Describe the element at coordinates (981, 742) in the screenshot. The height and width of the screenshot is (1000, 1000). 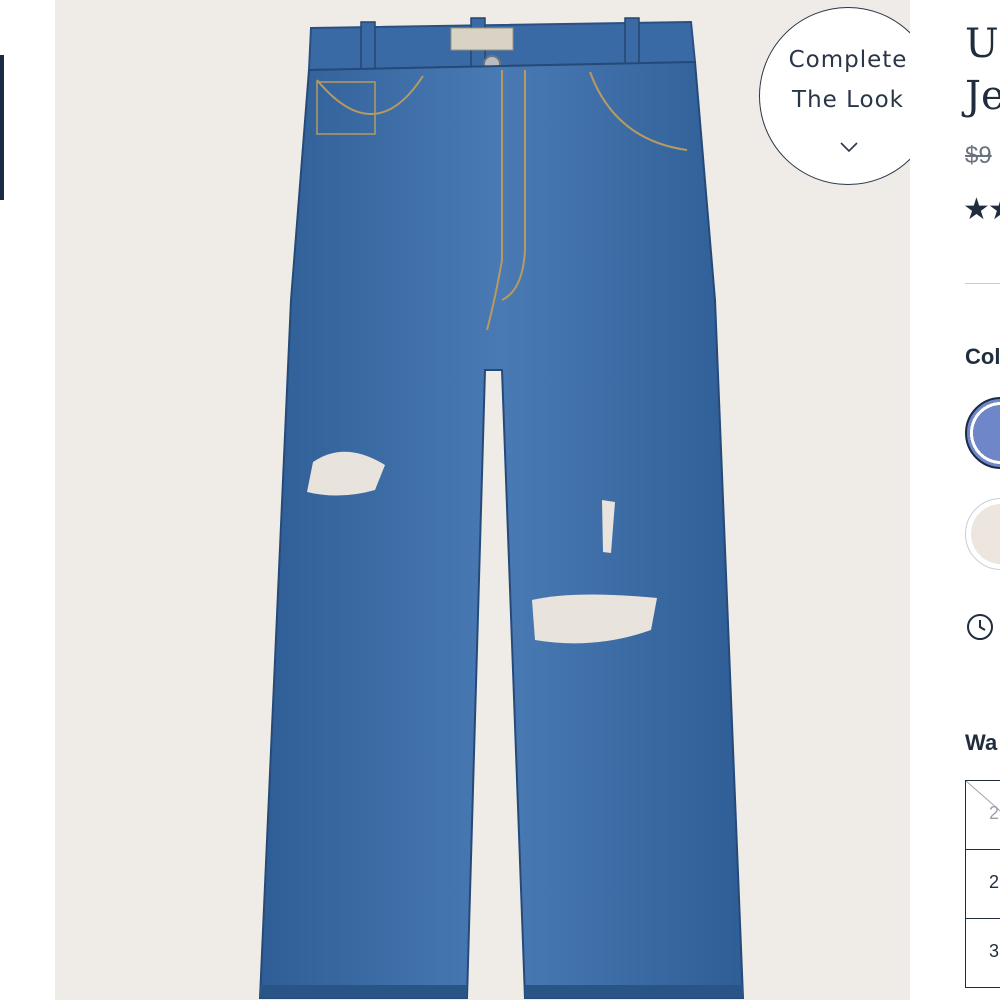
I see `waist-label: Wa` at that location.